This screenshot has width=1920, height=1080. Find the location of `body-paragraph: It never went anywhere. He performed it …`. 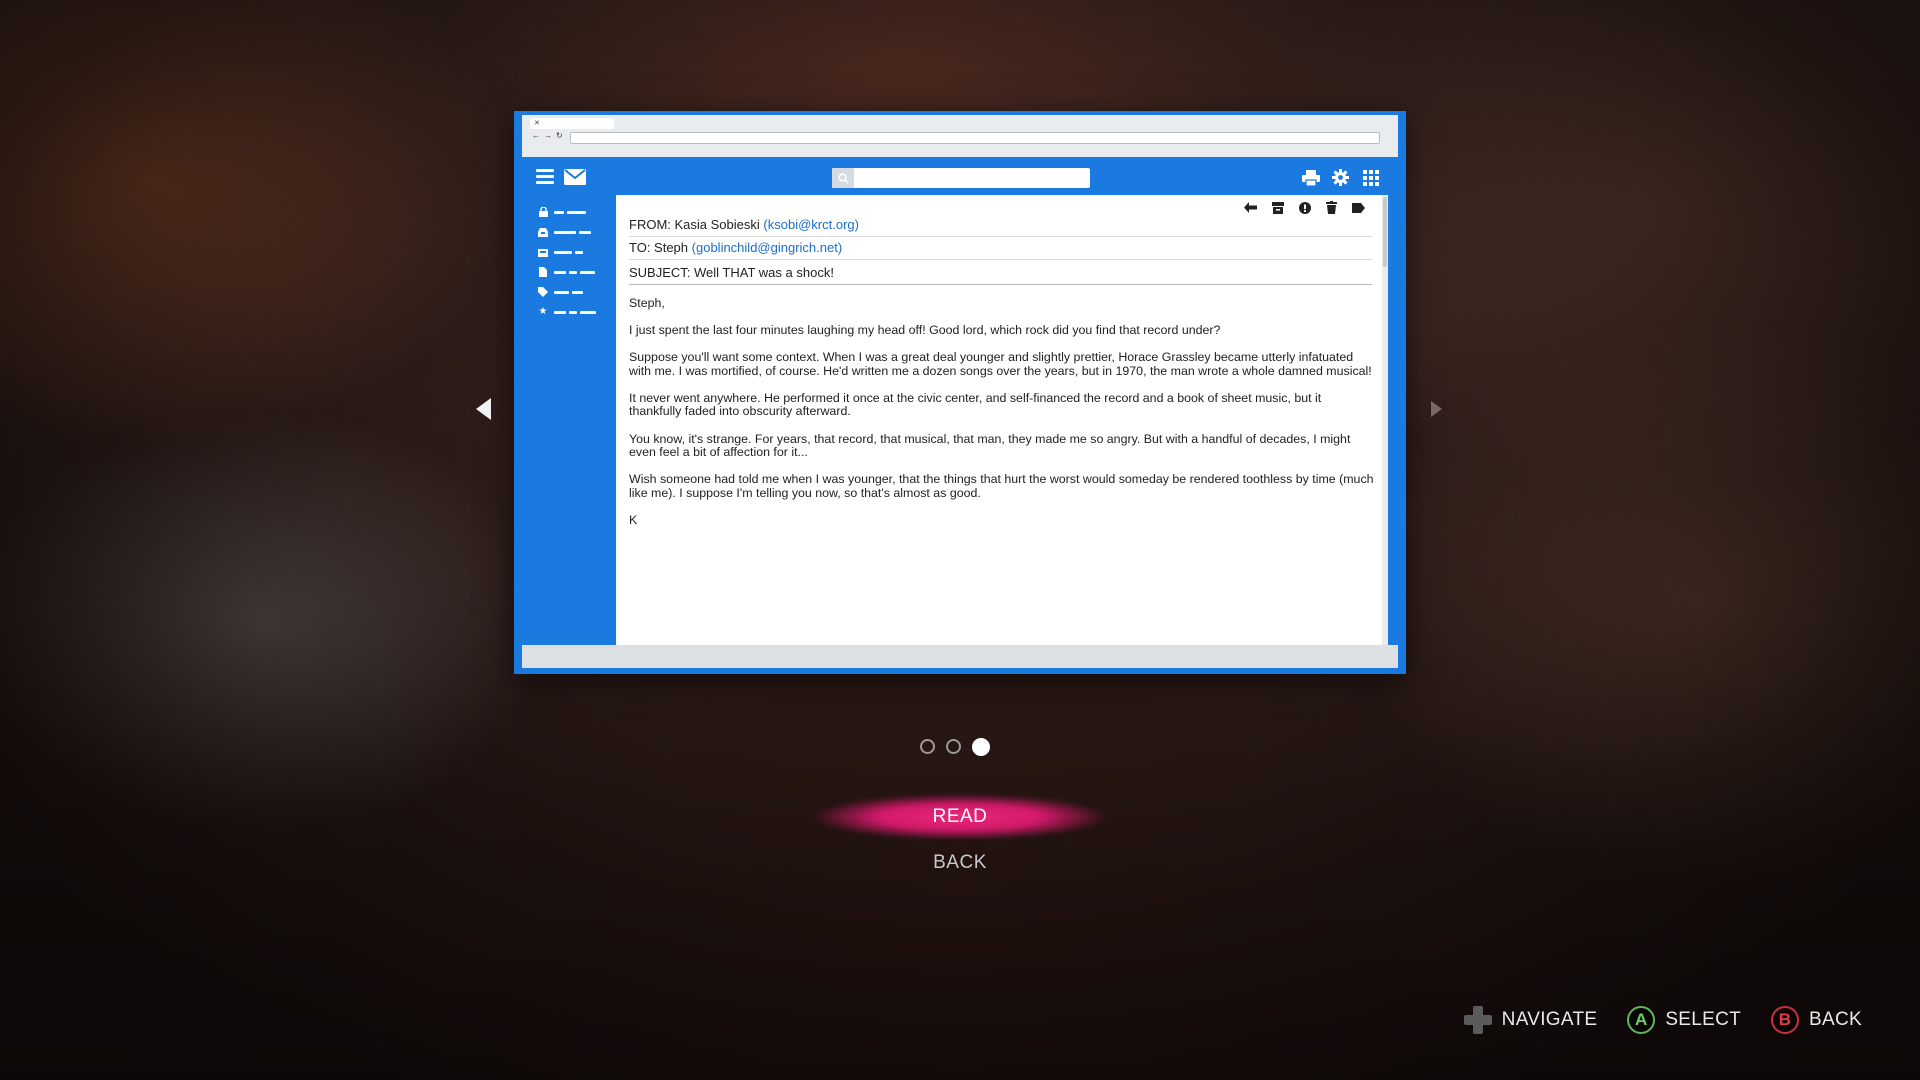

body-paragraph: It never went anywhere. He performed it … is located at coordinates (975, 404).